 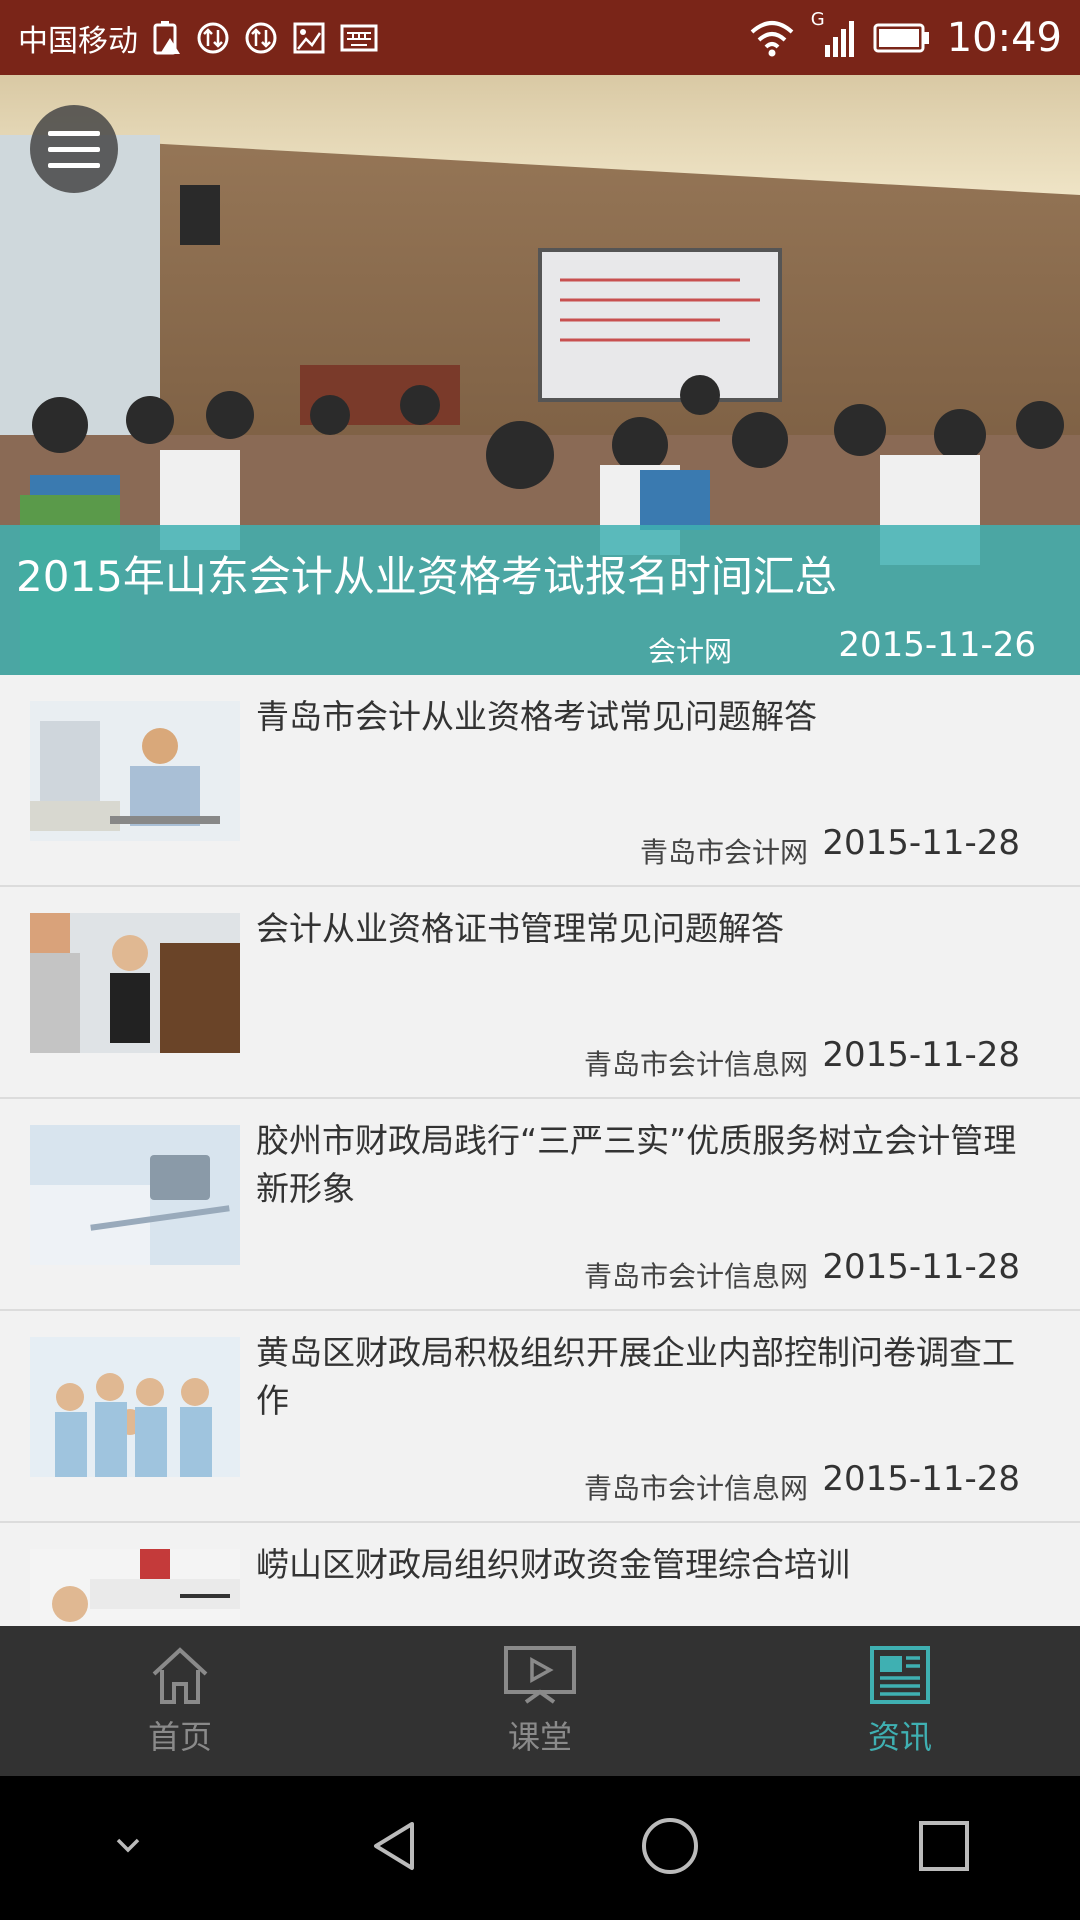 What do you see at coordinates (540, 993) in the screenshot?
I see `news-item: 会计从业资格证书管理常见问题解答 青岛市会计信息网 2015-11-28` at bounding box center [540, 993].